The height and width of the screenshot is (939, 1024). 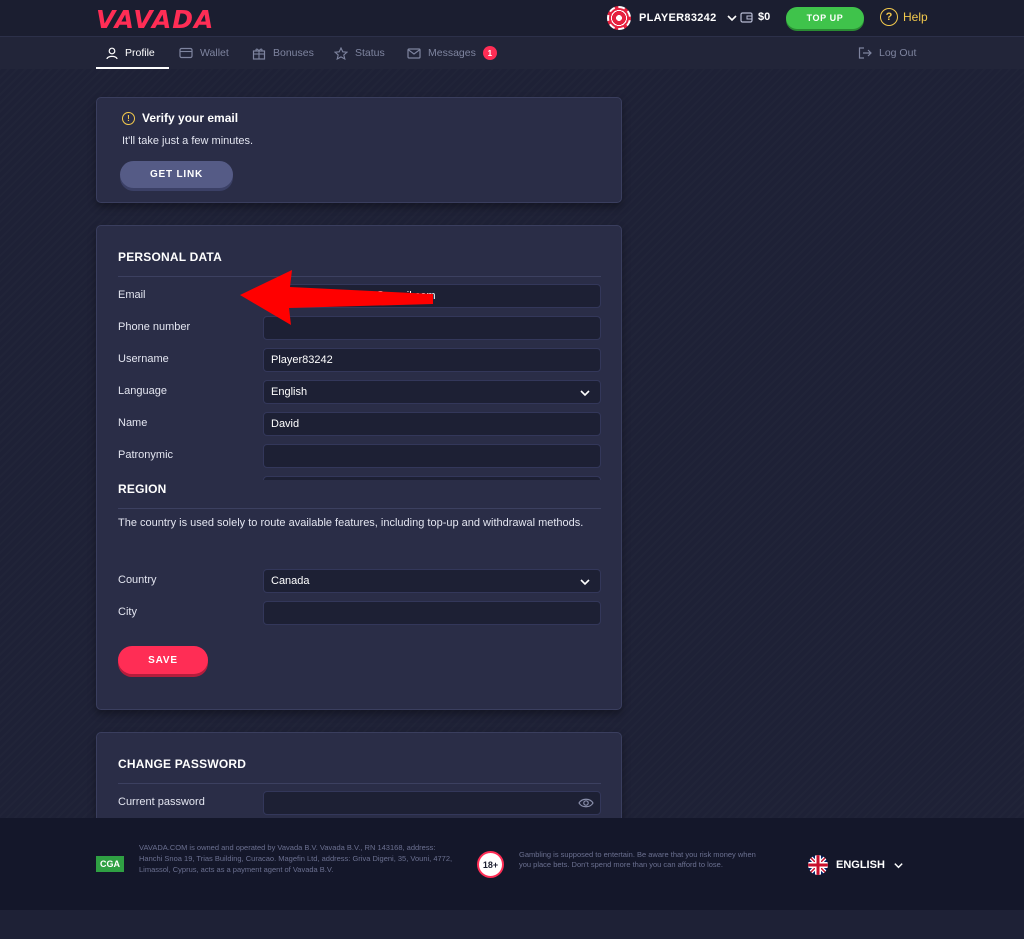 What do you see at coordinates (764, 17) in the screenshot?
I see `balance-value: $0` at bounding box center [764, 17].